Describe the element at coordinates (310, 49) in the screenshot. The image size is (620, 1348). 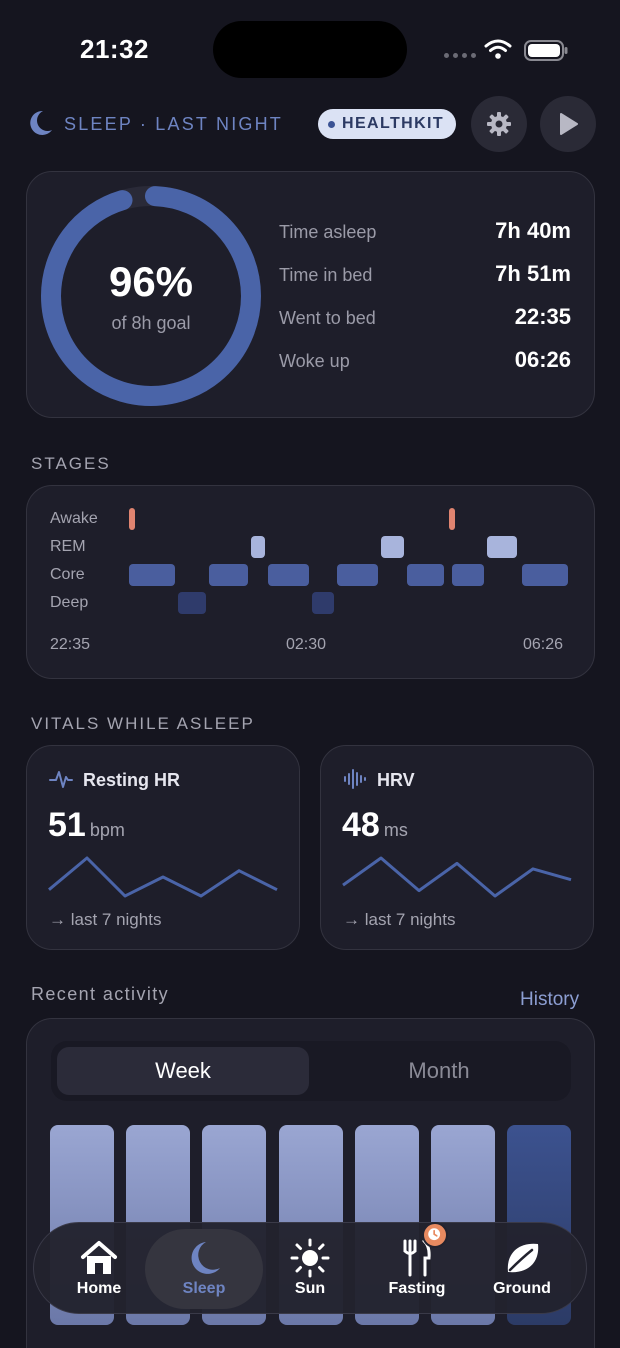
I see `dynamic-island` at that location.